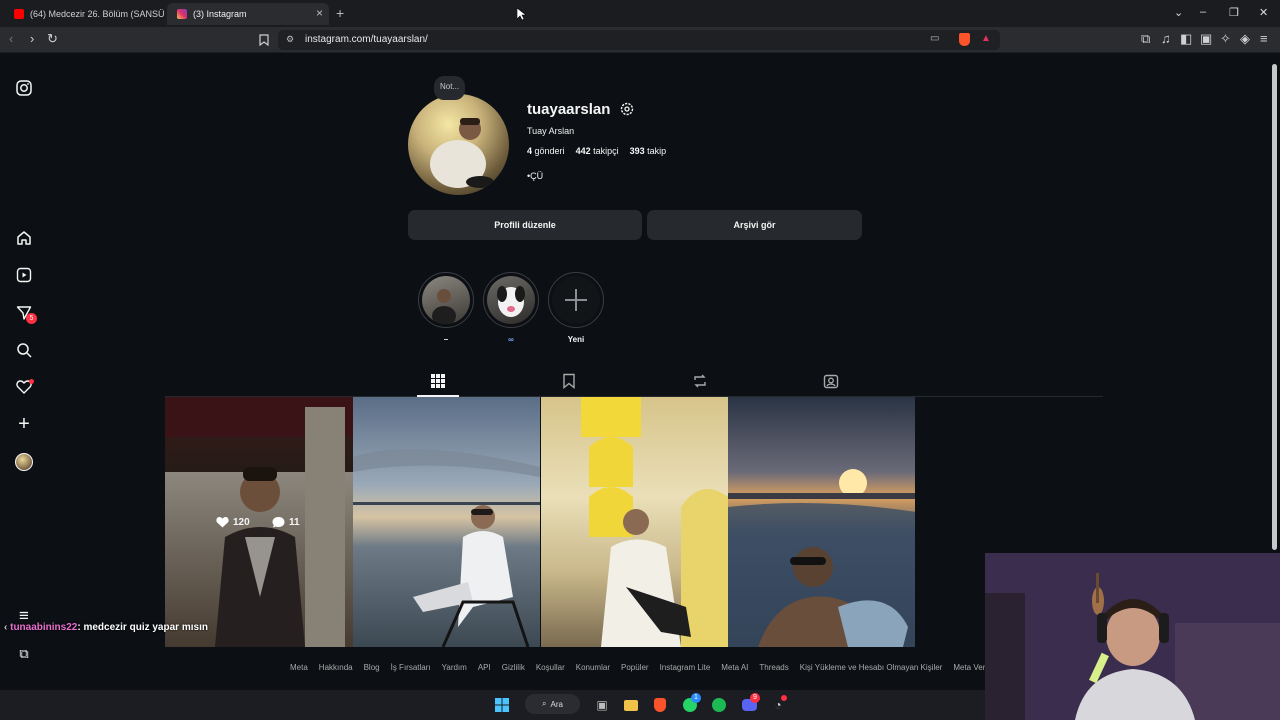 This screenshot has width=1280, height=720. I want to click on tab-youtube: (64) Medcezir 26. Bölüm (SANSÜRSÜ, so click(84, 14).